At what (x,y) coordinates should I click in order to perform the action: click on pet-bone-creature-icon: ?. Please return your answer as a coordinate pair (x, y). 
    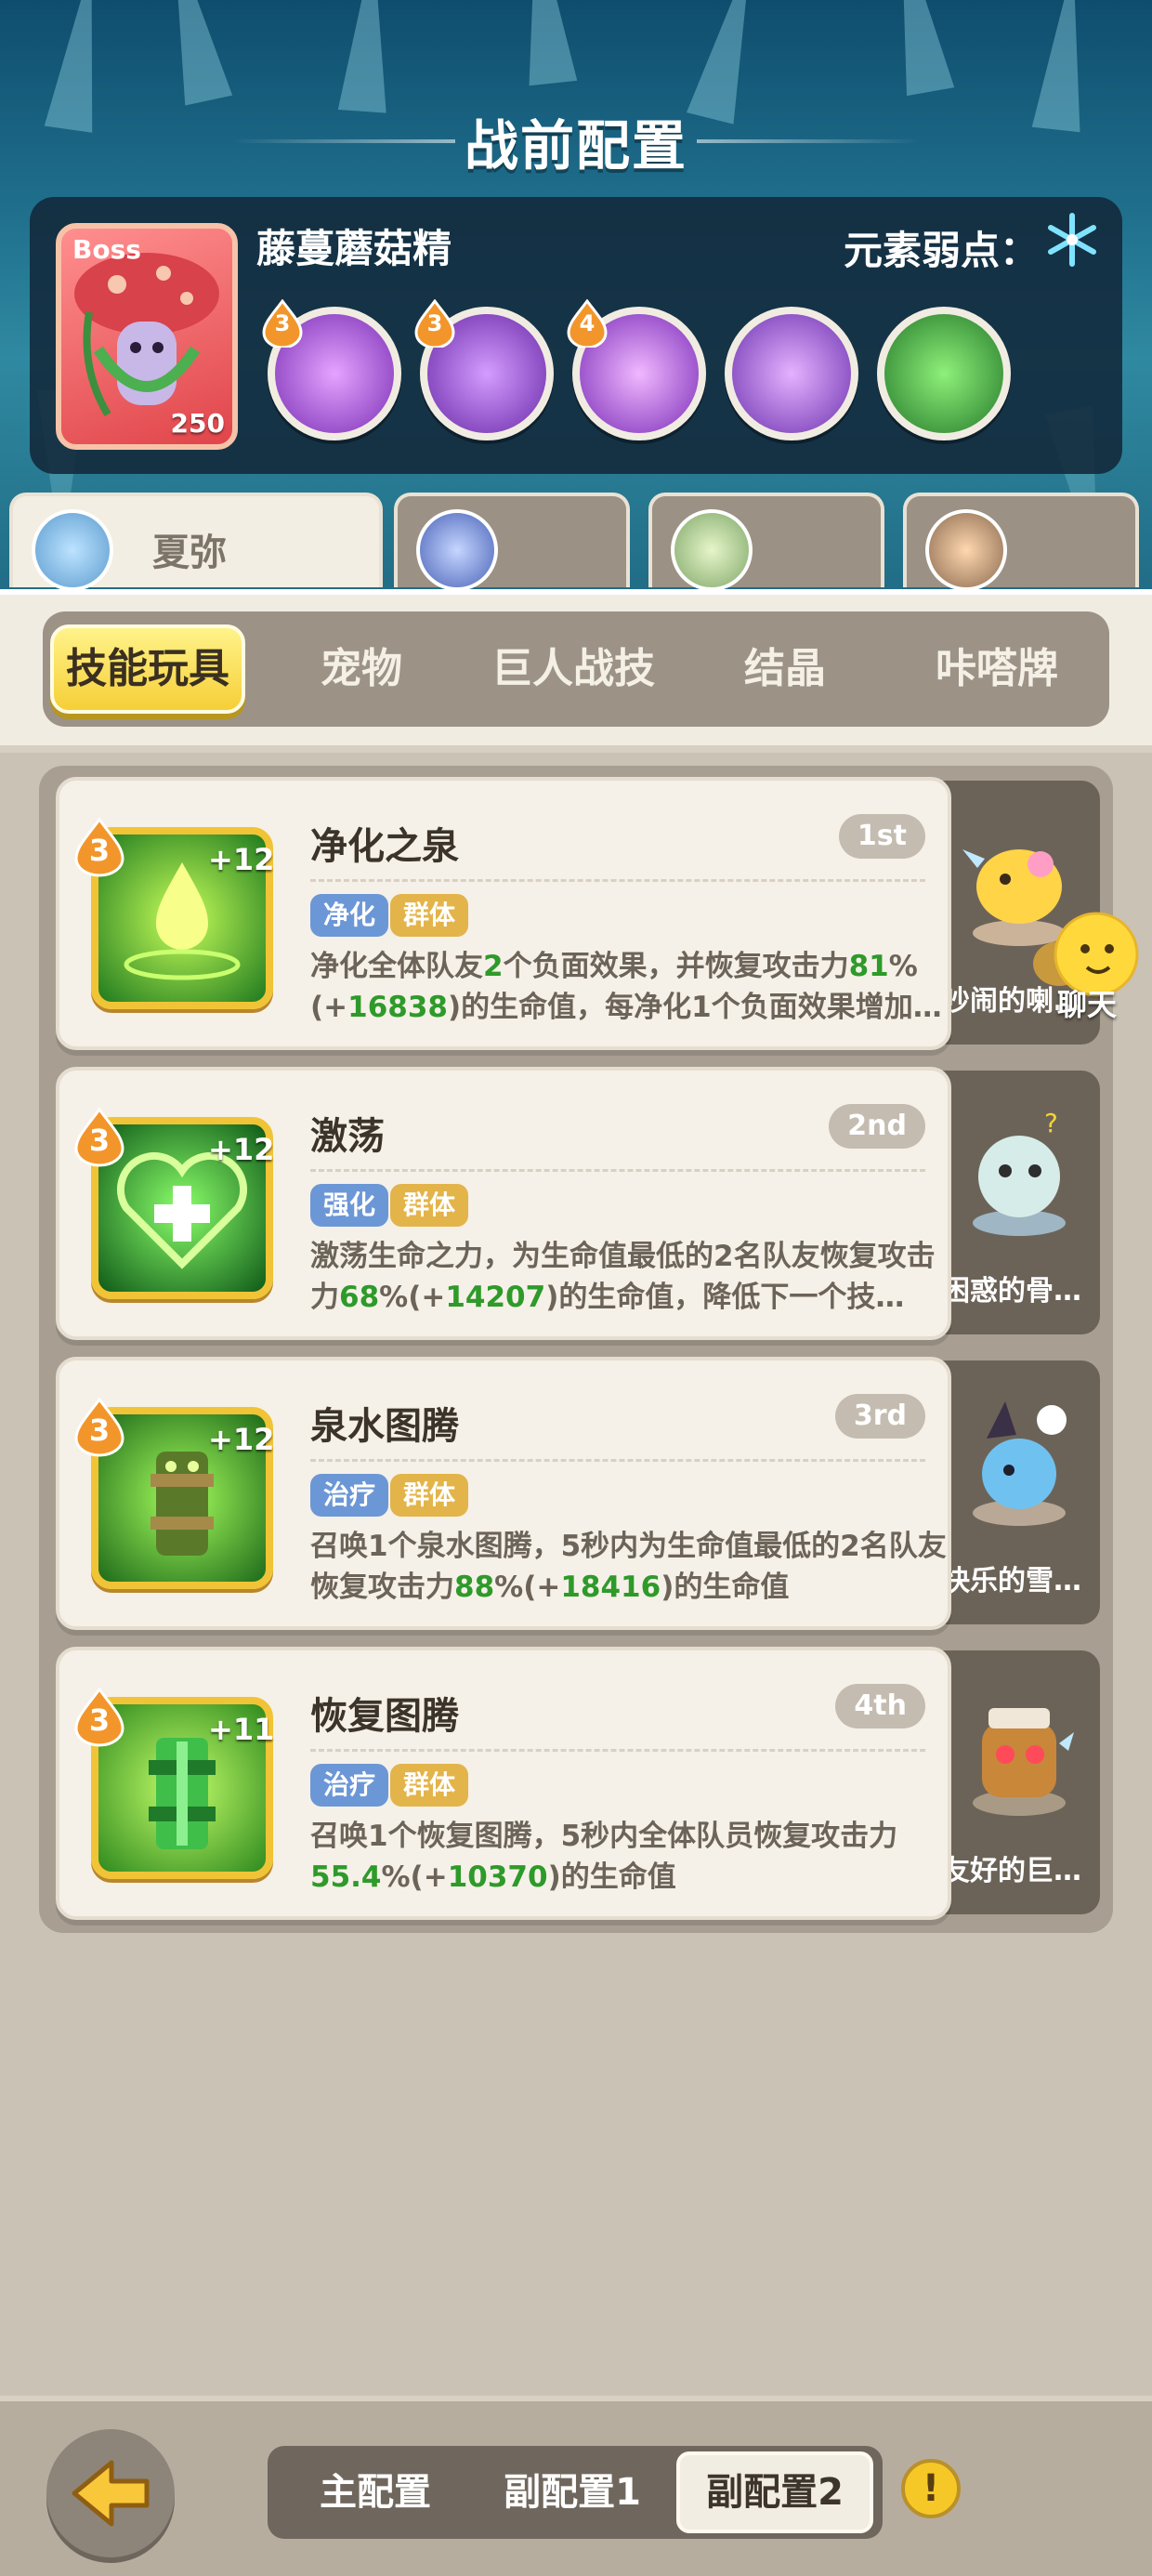
    Looking at the image, I should click on (1019, 1172).